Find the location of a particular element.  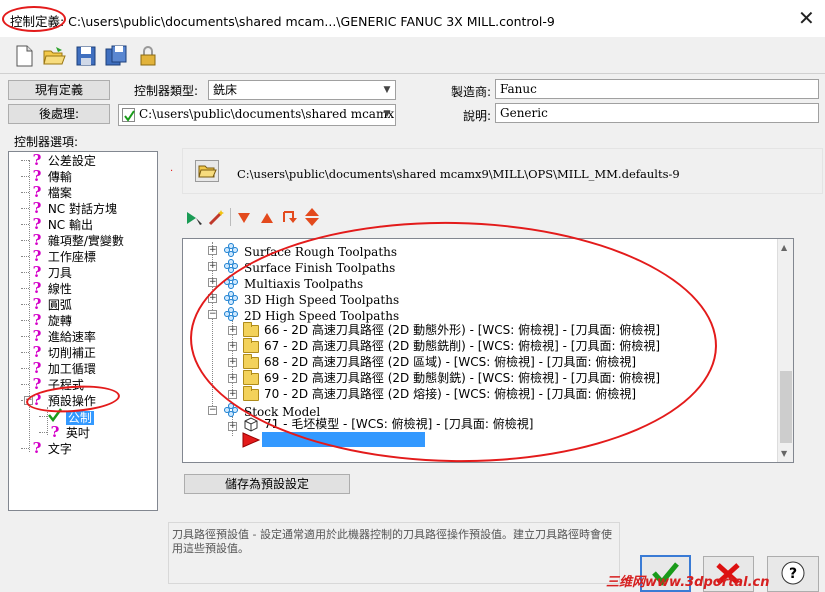

lock-icon is located at coordinates (148, 57).